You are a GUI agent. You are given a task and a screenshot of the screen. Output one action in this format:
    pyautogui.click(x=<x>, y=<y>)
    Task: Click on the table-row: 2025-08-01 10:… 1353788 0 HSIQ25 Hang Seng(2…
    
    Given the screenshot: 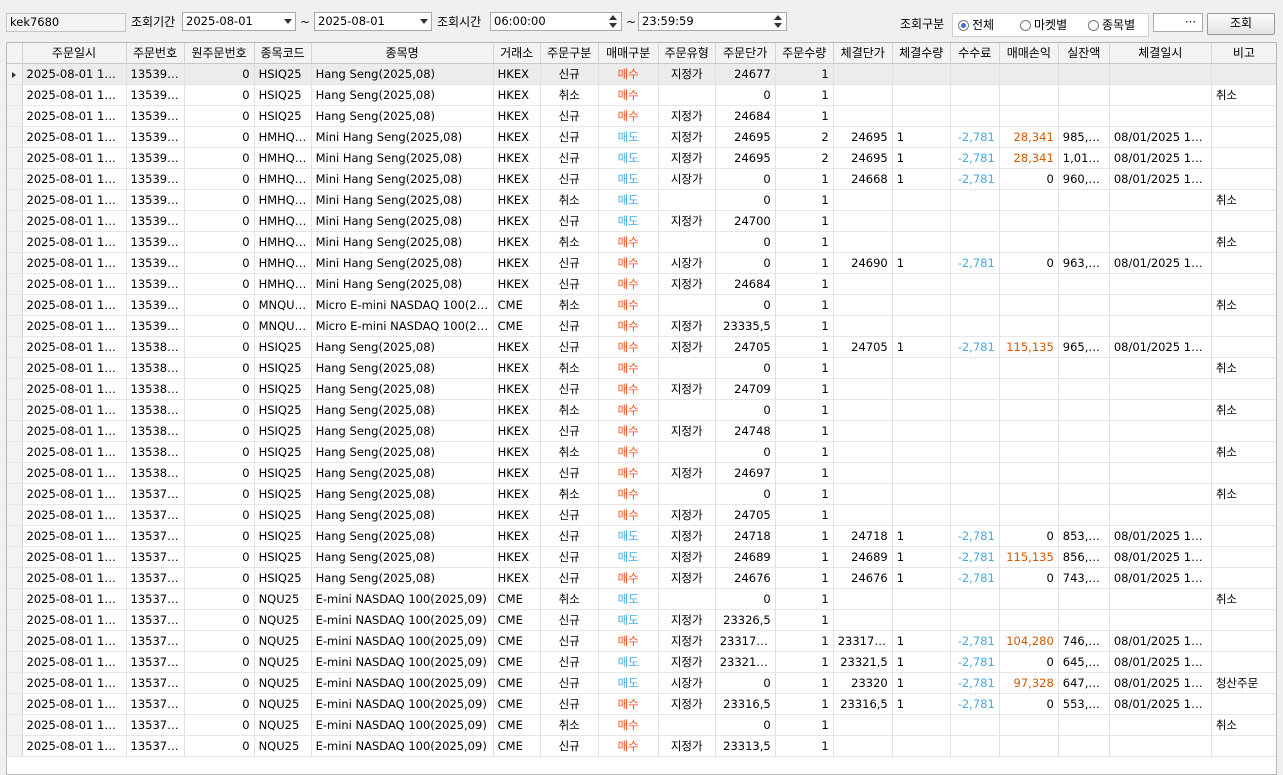 What is the action you would take?
    pyautogui.click(x=641, y=557)
    